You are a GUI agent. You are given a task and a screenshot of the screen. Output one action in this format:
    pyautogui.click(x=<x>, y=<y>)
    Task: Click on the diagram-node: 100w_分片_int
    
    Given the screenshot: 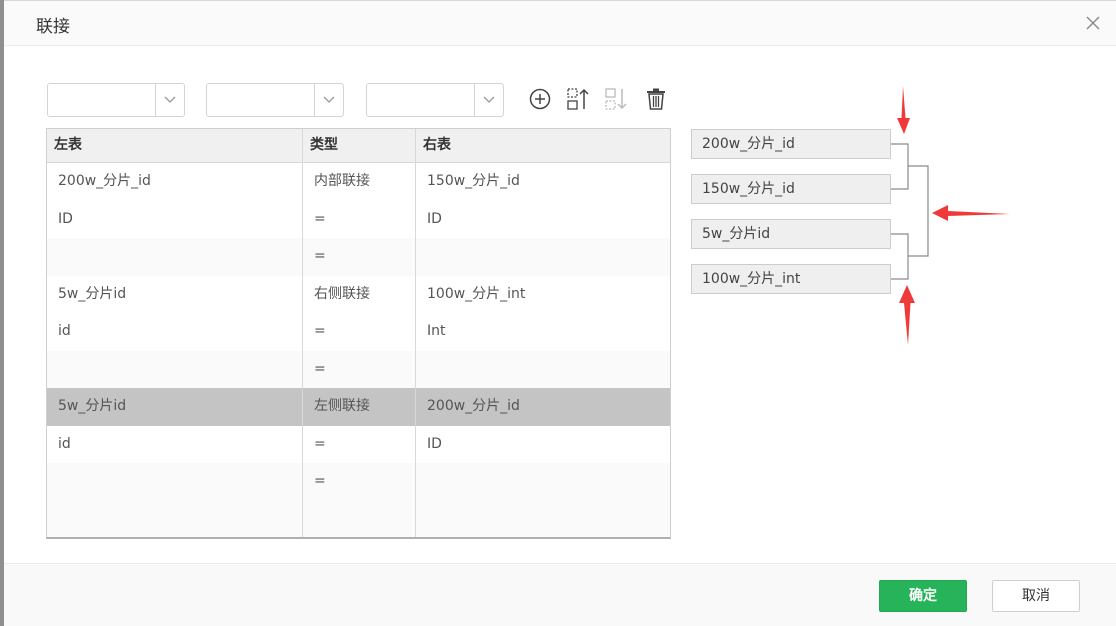 What is the action you would take?
    pyautogui.click(x=791, y=279)
    